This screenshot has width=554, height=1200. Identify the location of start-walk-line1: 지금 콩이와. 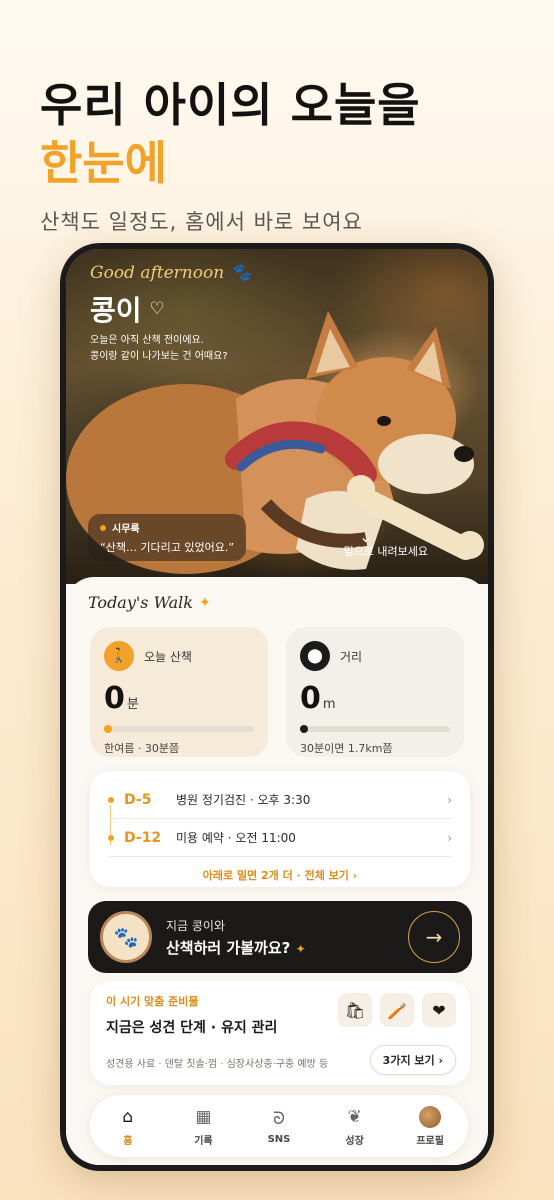
(196, 925).